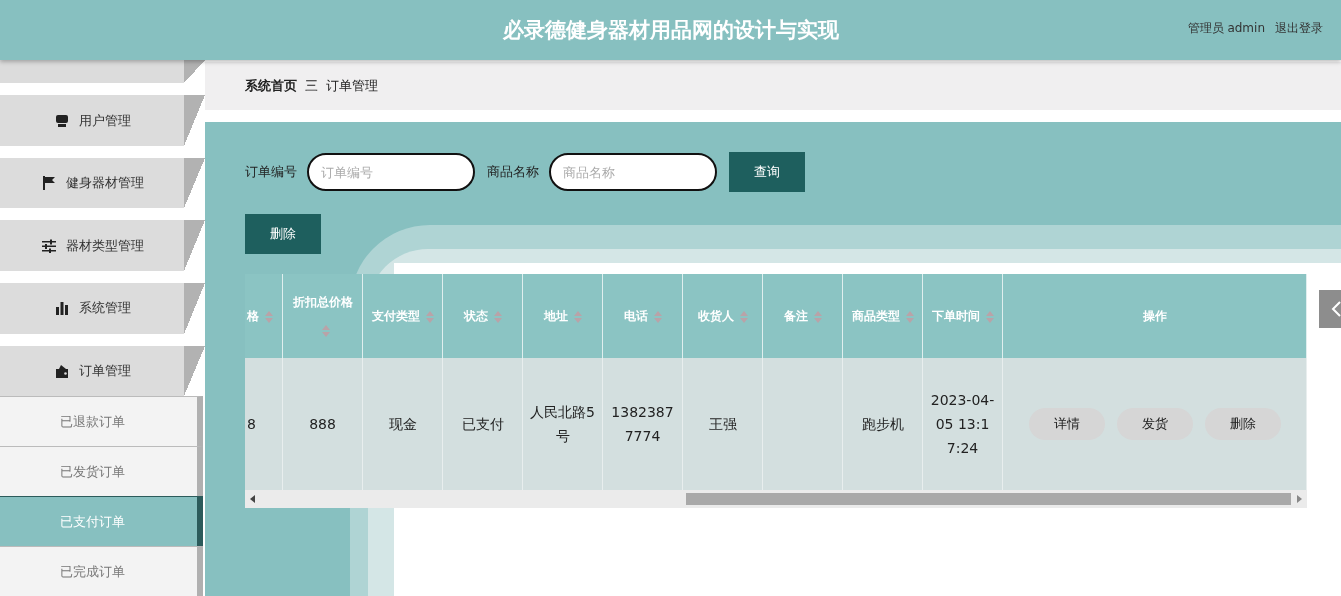 The height and width of the screenshot is (596, 1341). What do you see at coordinates (1336, 309) in the screenshot?
I see `chevron-left-icon` at bounding box center [1336, 309].